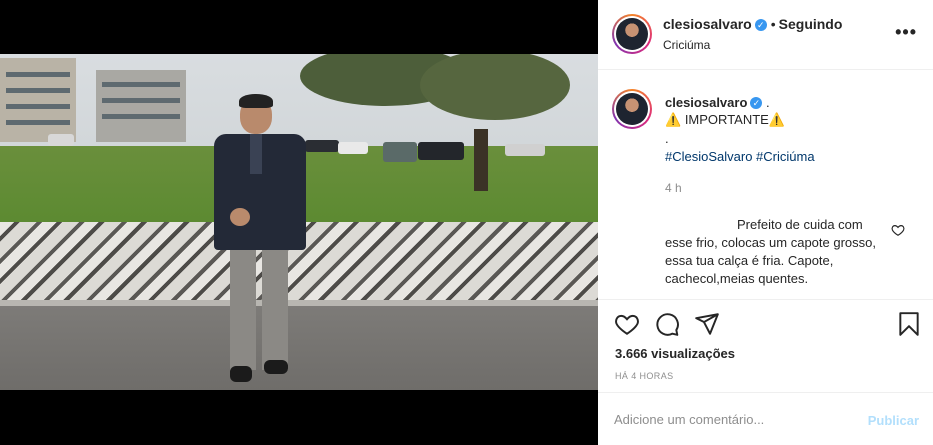  Describe the element at coordinates (707, 324) in the screenshot. I see `share-icon` at that location.